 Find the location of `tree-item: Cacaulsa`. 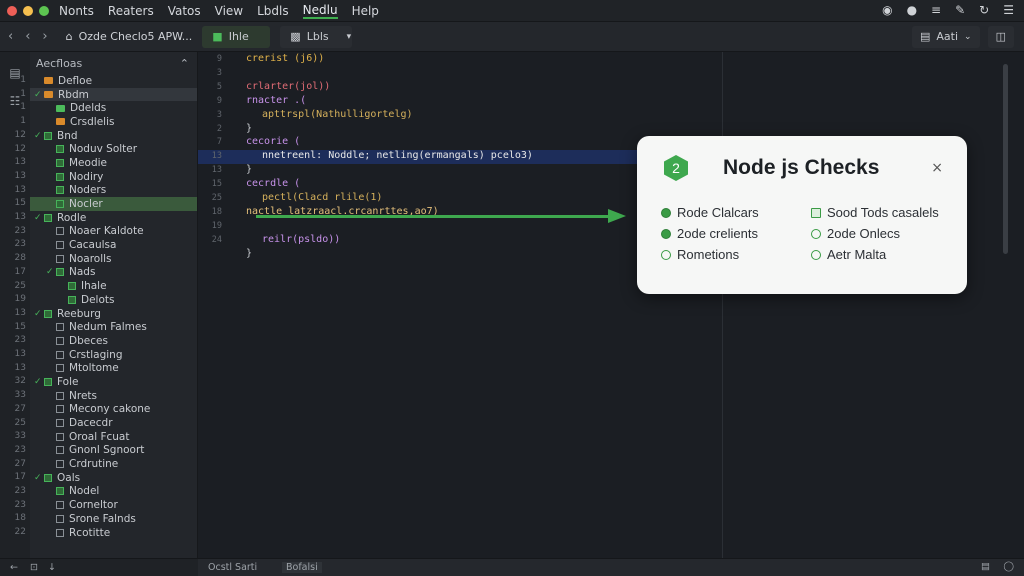

tree-item: Cacaulsa is located at coordinates (113, 245).